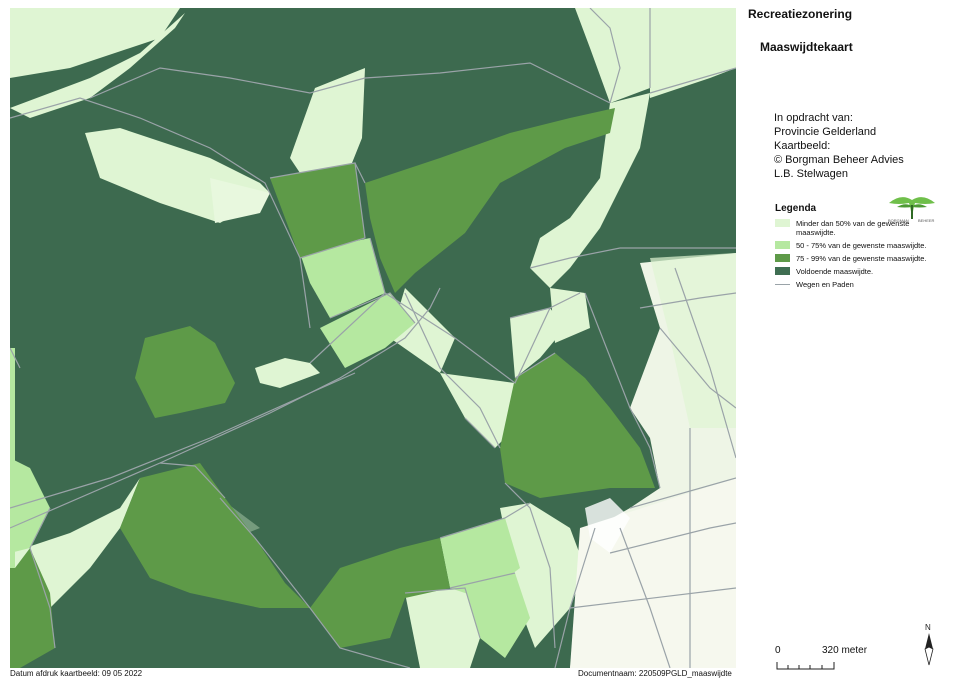 The height and width of the screenshot is (687, 959). What do you see at coordinates (813, 118) in the screenshot?
I see `credit-line: In opdracht van:` at bounding box center [813, 118].